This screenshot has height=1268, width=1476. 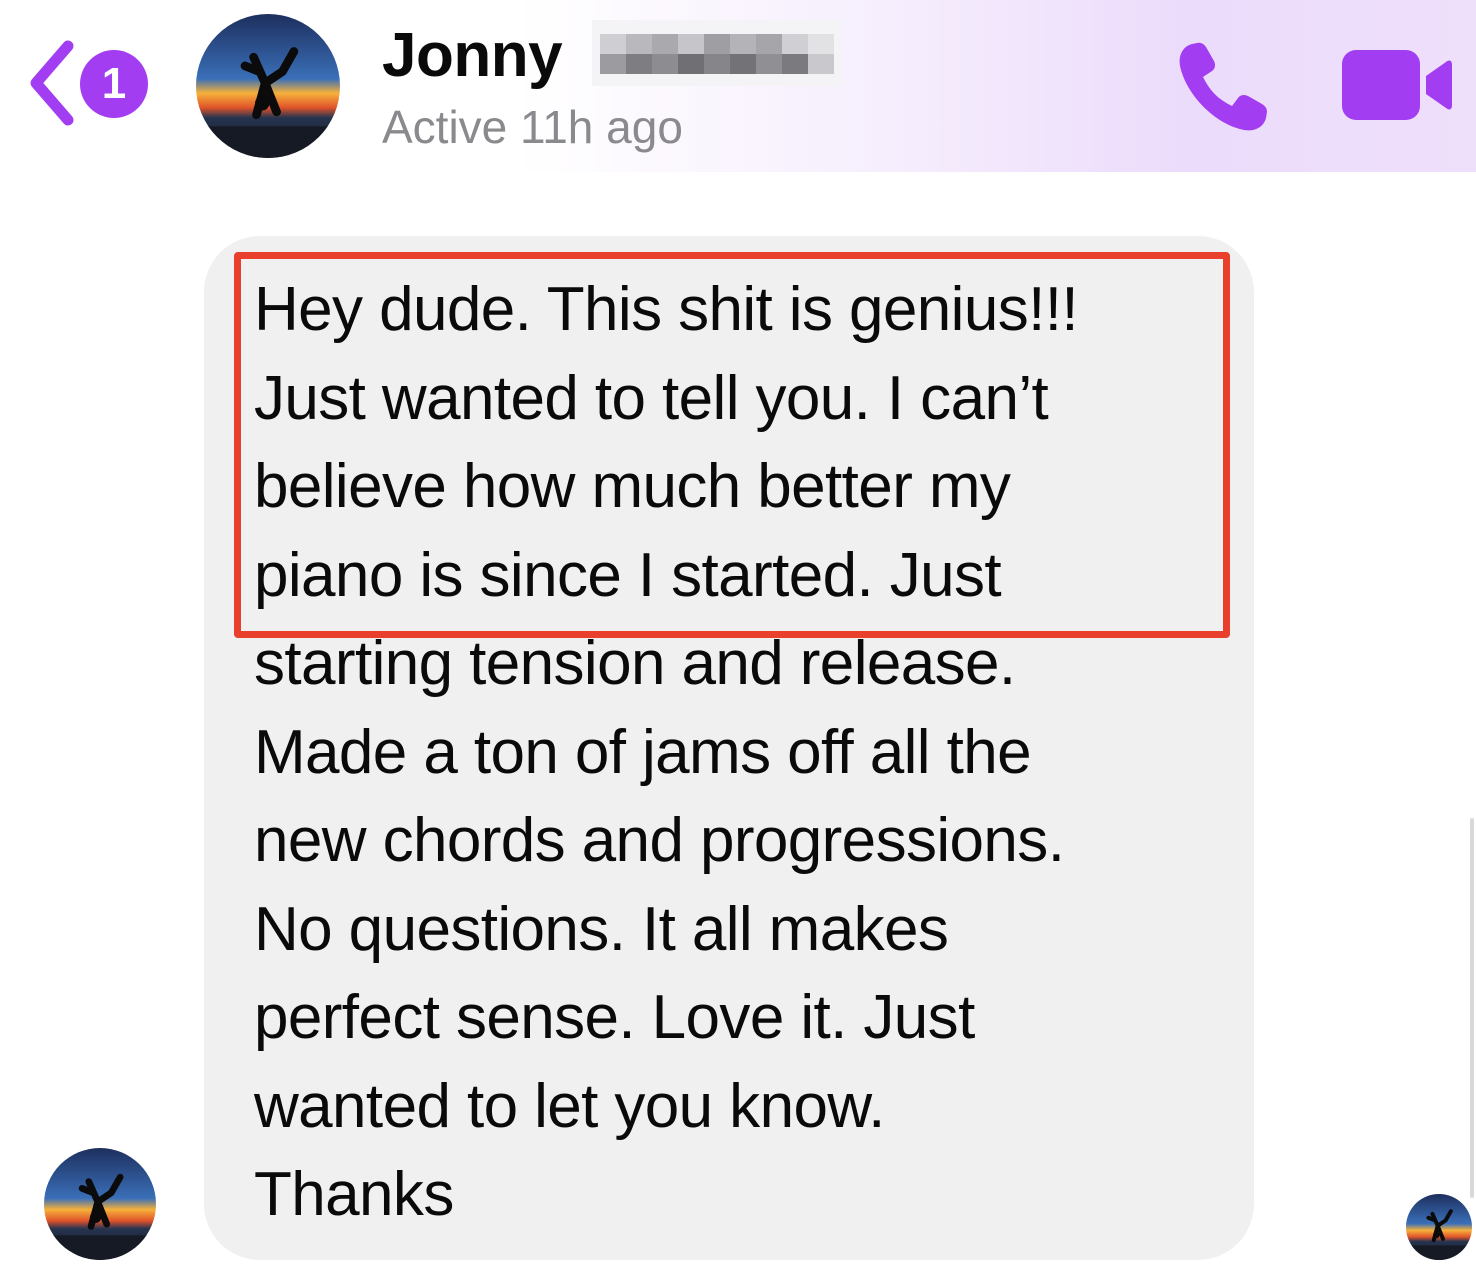 I want to click on scrollbar, so click(x=1472, y=1008).